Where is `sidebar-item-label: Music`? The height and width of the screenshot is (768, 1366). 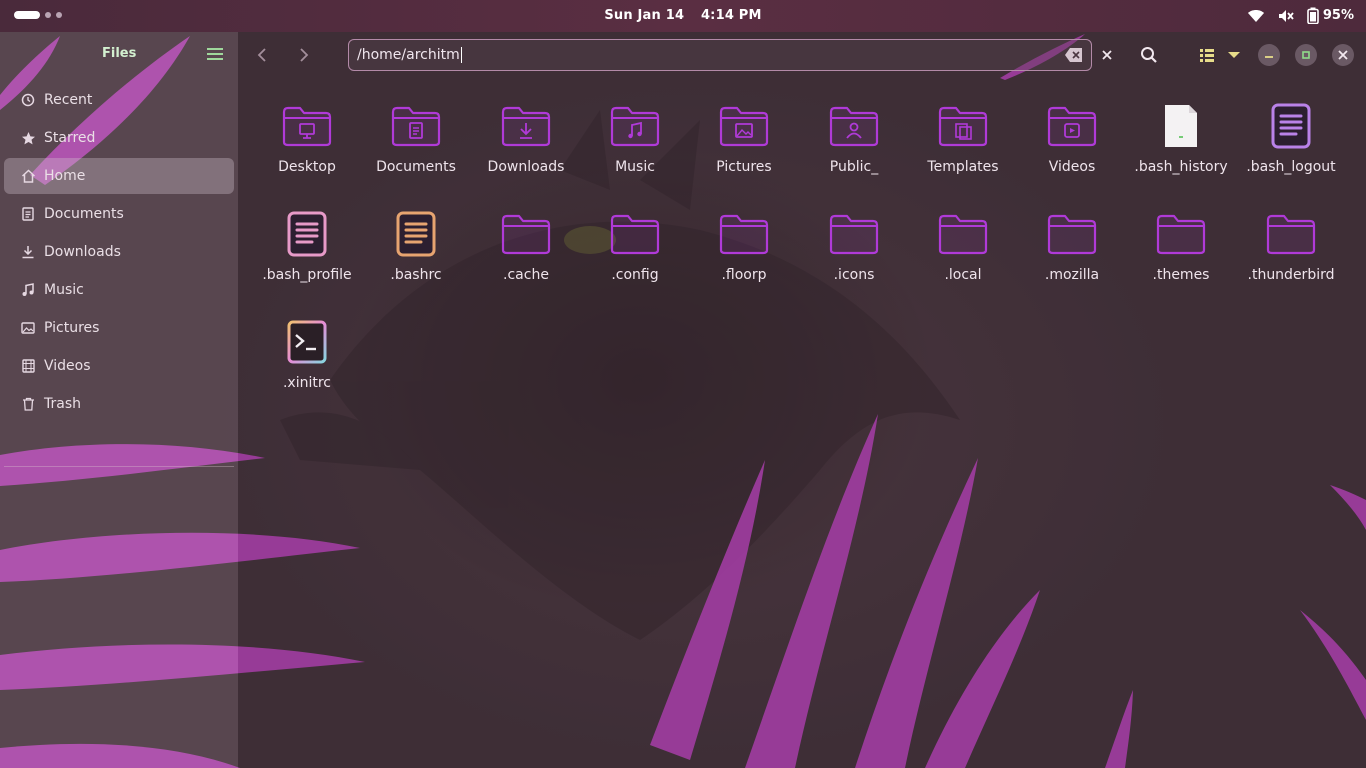
sidebar-item-label: Music is located at coordinates (64, 290).